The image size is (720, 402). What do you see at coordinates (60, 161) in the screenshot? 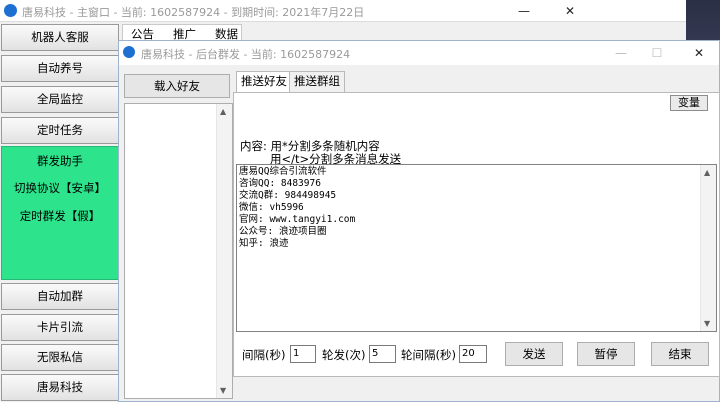
I see `group-send-assistant-item: 群发助手` at bounding box center [60, 161].